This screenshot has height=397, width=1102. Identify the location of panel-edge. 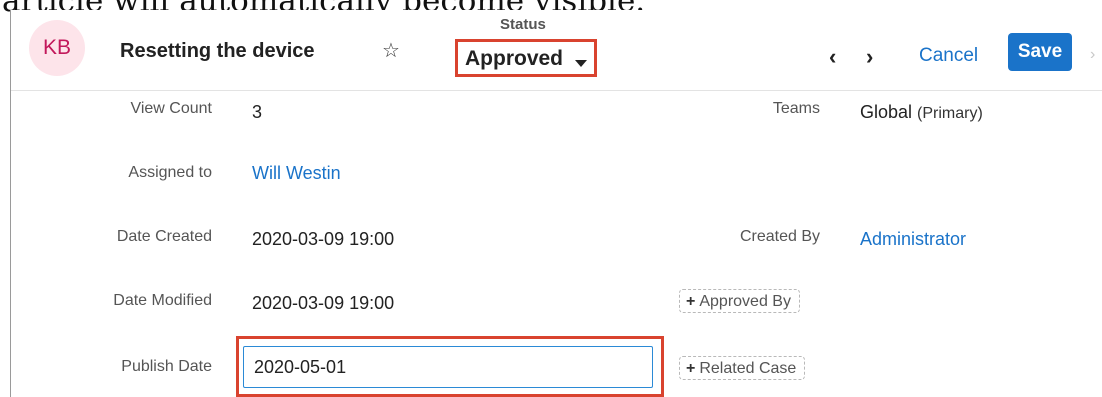
(10, 203).